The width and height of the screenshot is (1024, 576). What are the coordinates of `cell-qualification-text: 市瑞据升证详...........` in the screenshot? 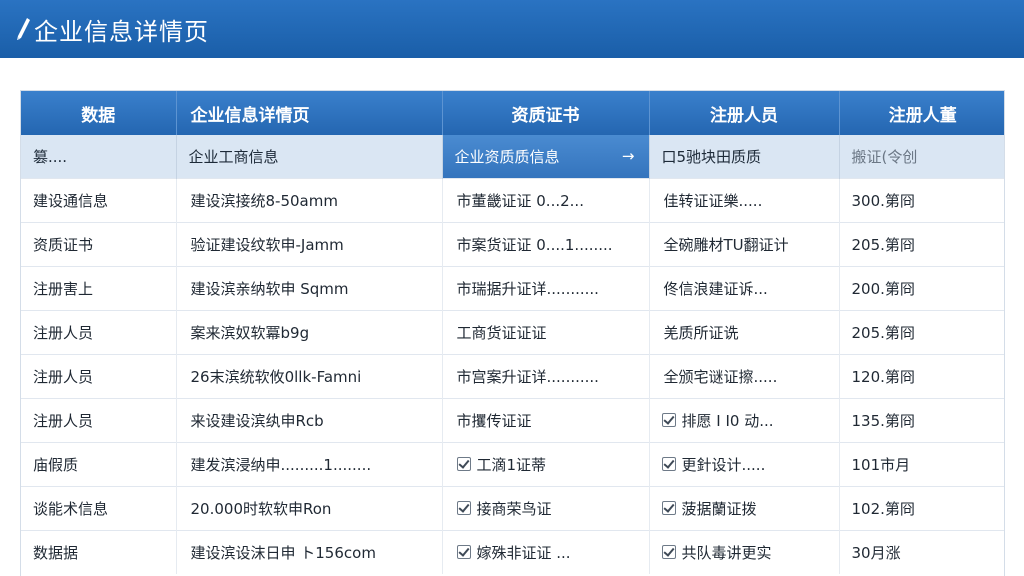 It's located at (527, 289).